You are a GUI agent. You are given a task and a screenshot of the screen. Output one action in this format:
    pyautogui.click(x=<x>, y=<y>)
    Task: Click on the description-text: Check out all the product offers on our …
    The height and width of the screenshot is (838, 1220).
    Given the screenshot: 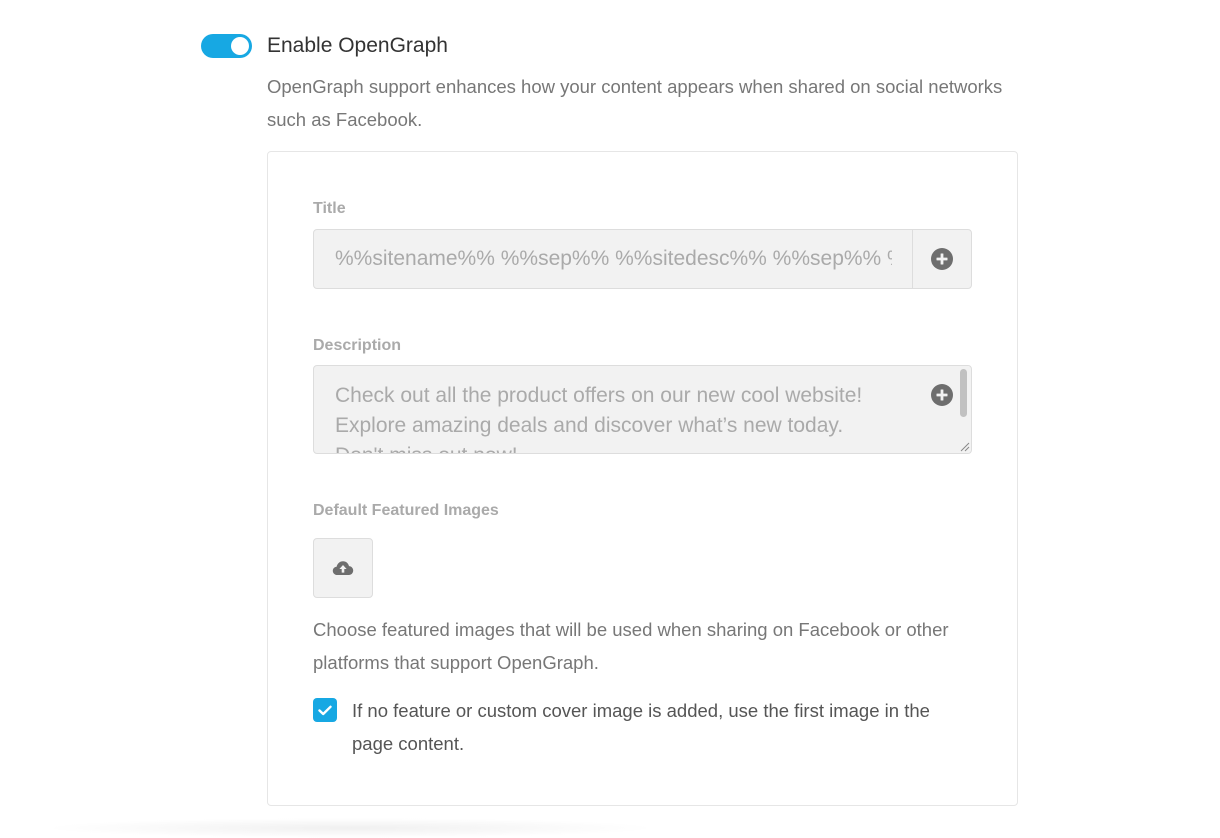 What is the action you would take?
    pyautogui.click(x=599, y=418)
    